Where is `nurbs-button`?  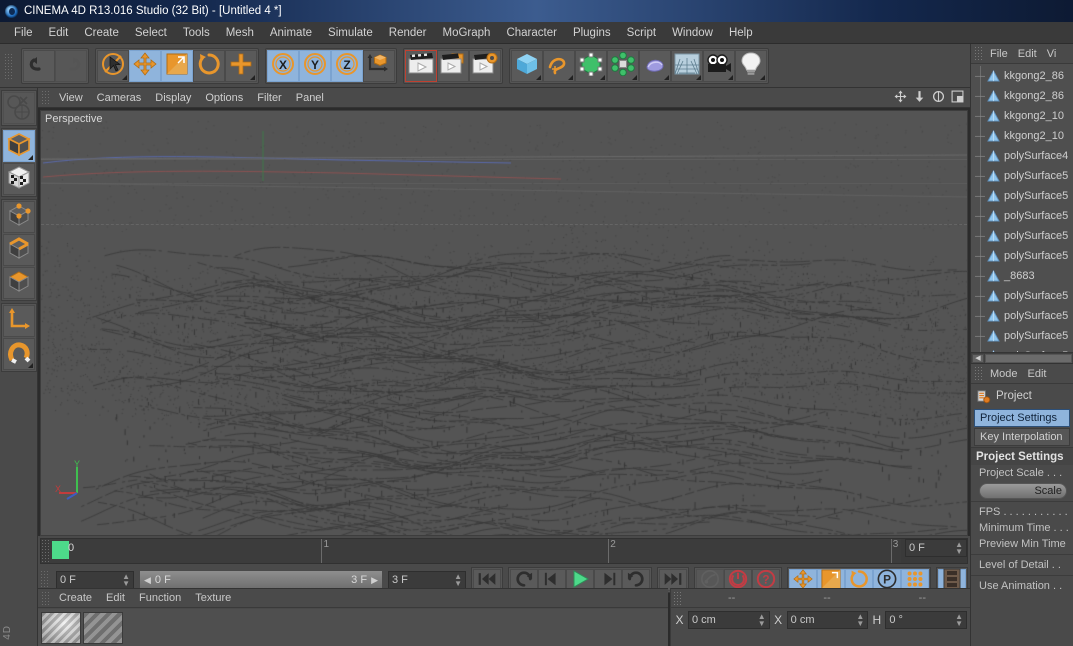
nurbs-button is located at coordinates (591, 65).